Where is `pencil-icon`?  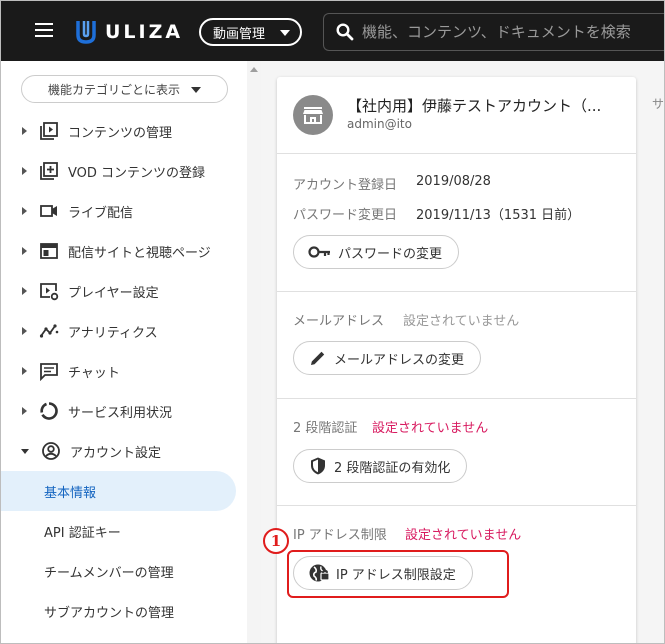
pencil-icon is located at coordinates (318, 358).